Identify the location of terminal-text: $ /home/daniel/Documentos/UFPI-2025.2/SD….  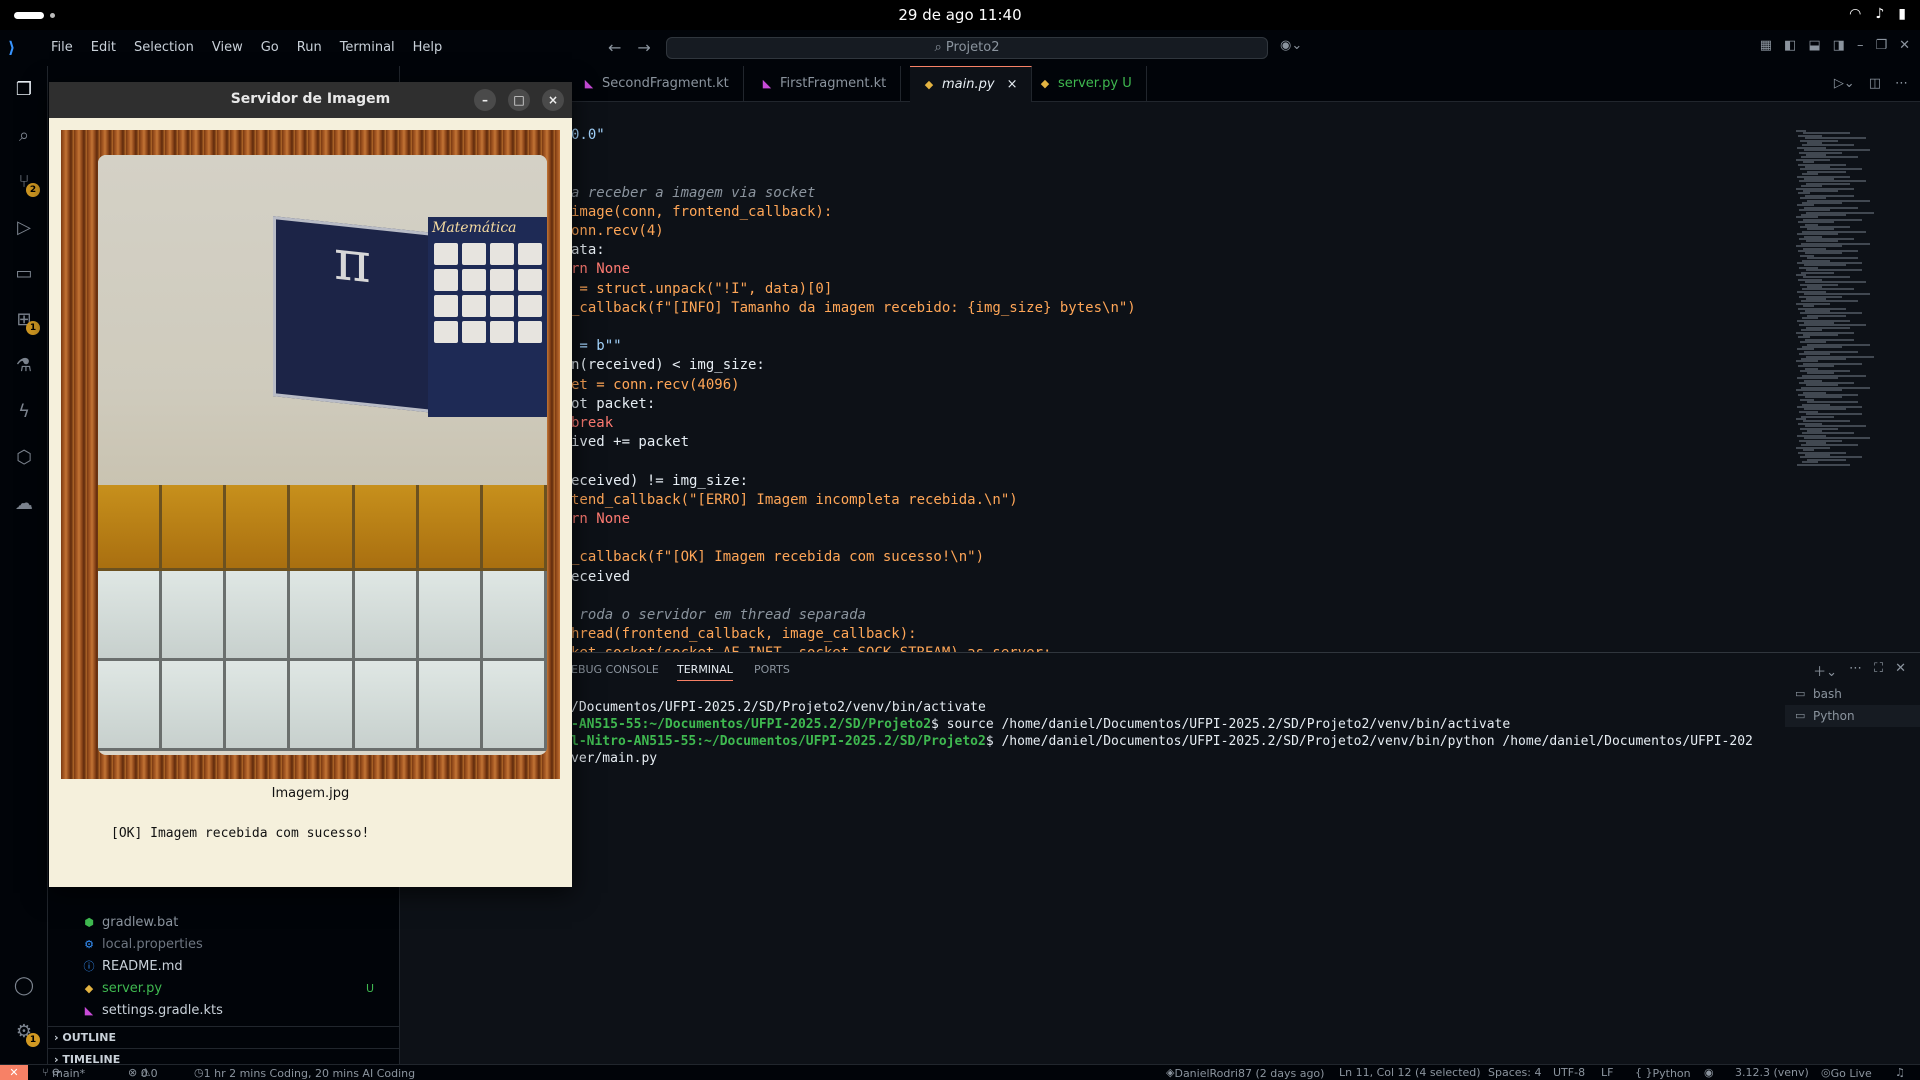
(1369, 741).